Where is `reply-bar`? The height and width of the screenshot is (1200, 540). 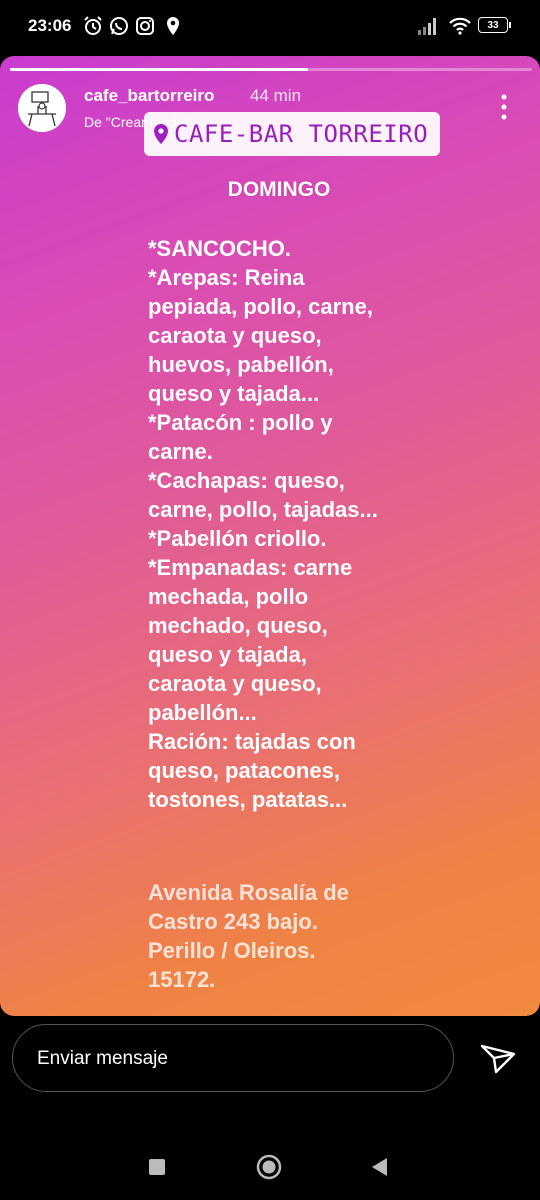 reply-bar is located at coordinates (233, 1058).